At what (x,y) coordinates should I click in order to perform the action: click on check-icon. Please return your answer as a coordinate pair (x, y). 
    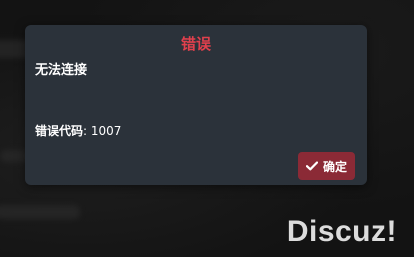
    Looking at the image, I should click on (311, 166).